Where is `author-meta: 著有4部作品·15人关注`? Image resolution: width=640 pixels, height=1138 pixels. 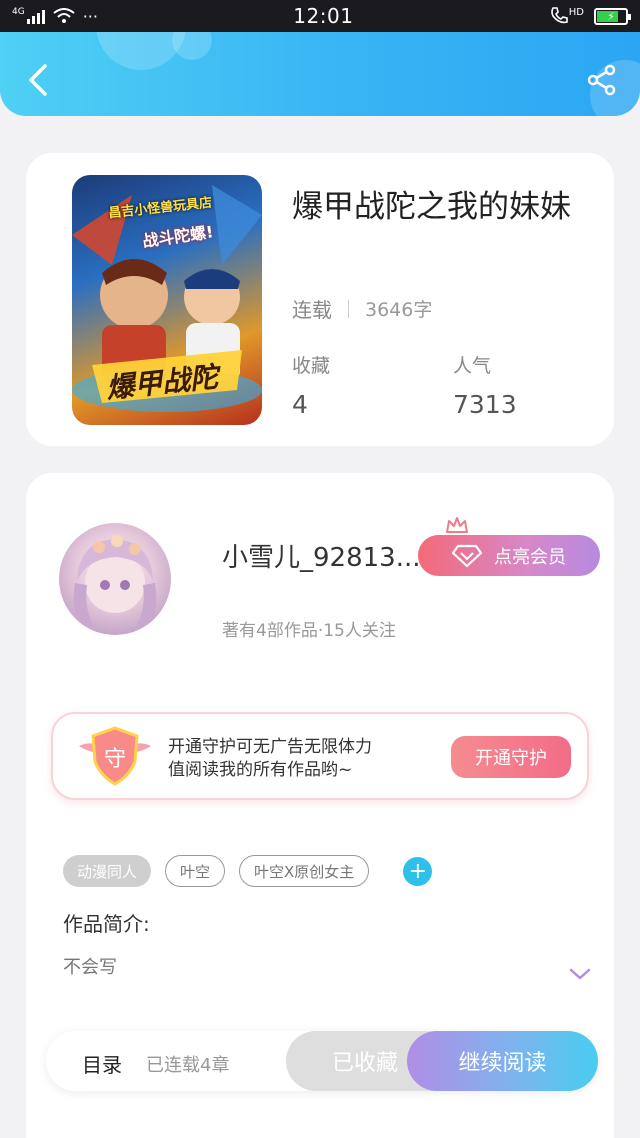 author-meta: 著有4部作品·15人关注 is located at coordinates (309, 631).